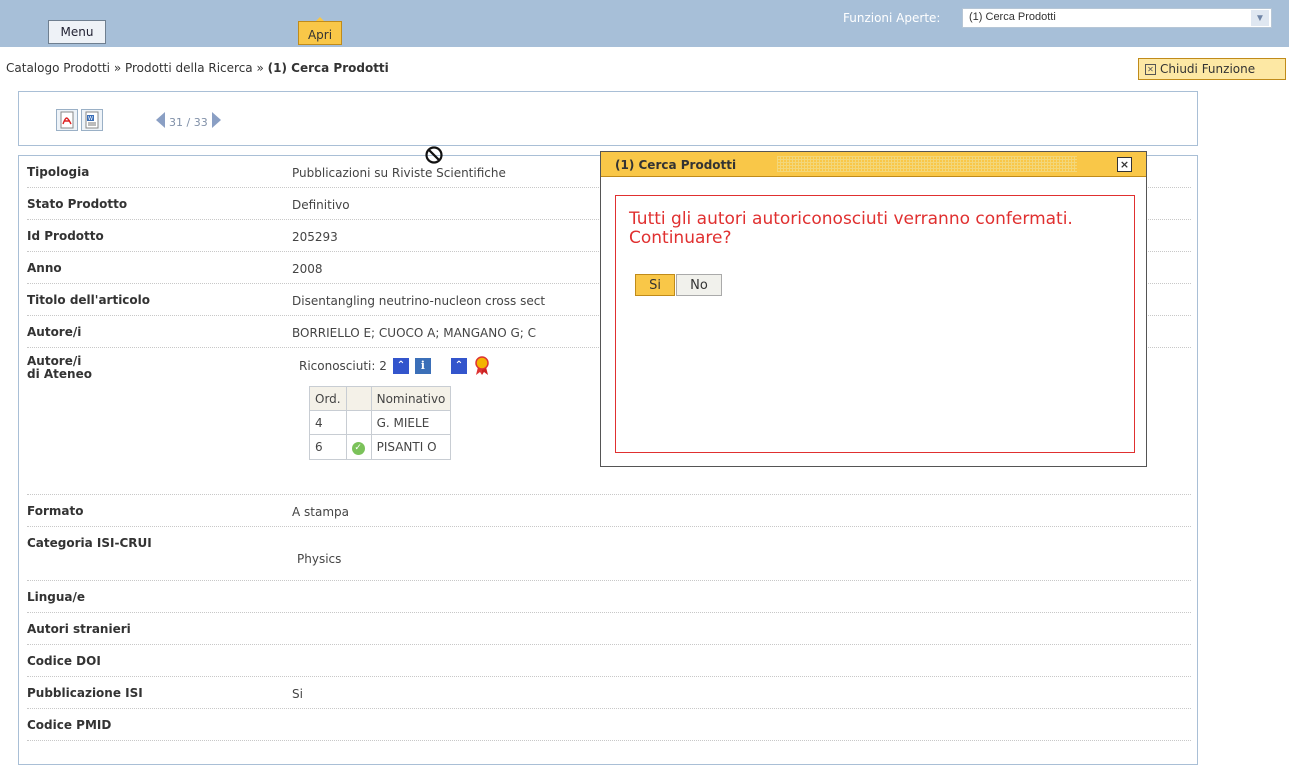 The image size is (1289, 765). What do you see at coordinates (411, 447) in the screenshot?
I see `nominativo-cell: PISANTI O` at bounding box center [411, 447].